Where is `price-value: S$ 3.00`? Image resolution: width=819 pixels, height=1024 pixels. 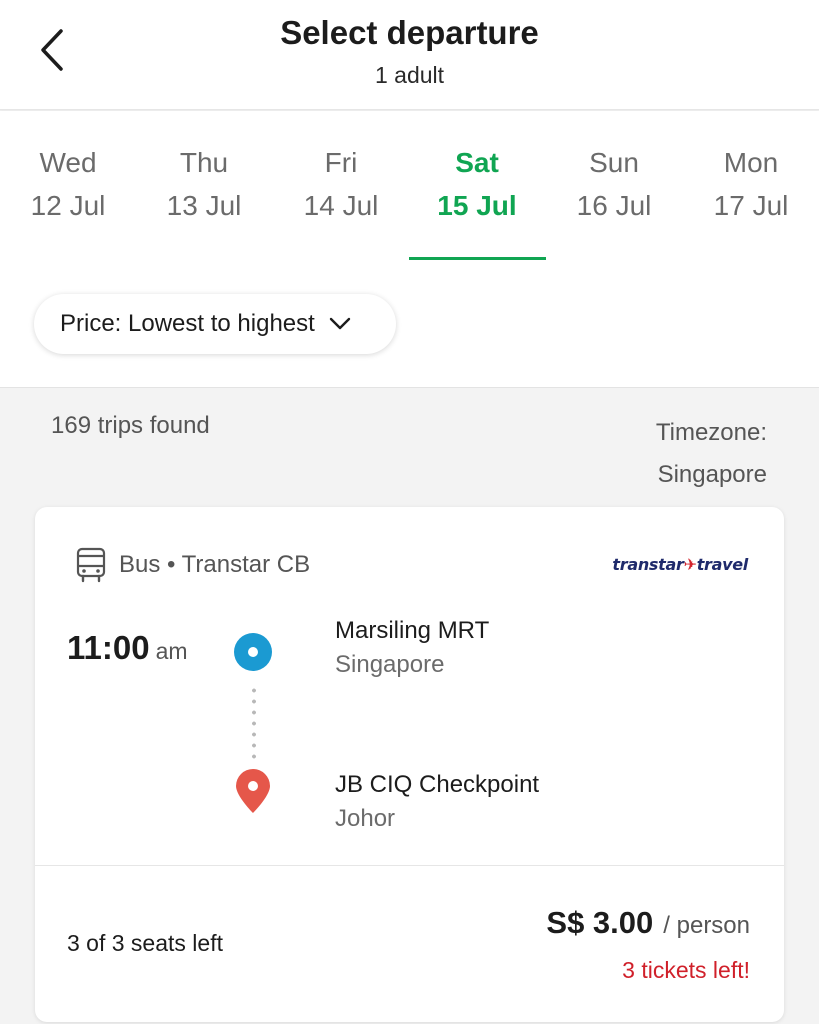 price-value: S$ 3.00 is located at coordinates (600, 922).